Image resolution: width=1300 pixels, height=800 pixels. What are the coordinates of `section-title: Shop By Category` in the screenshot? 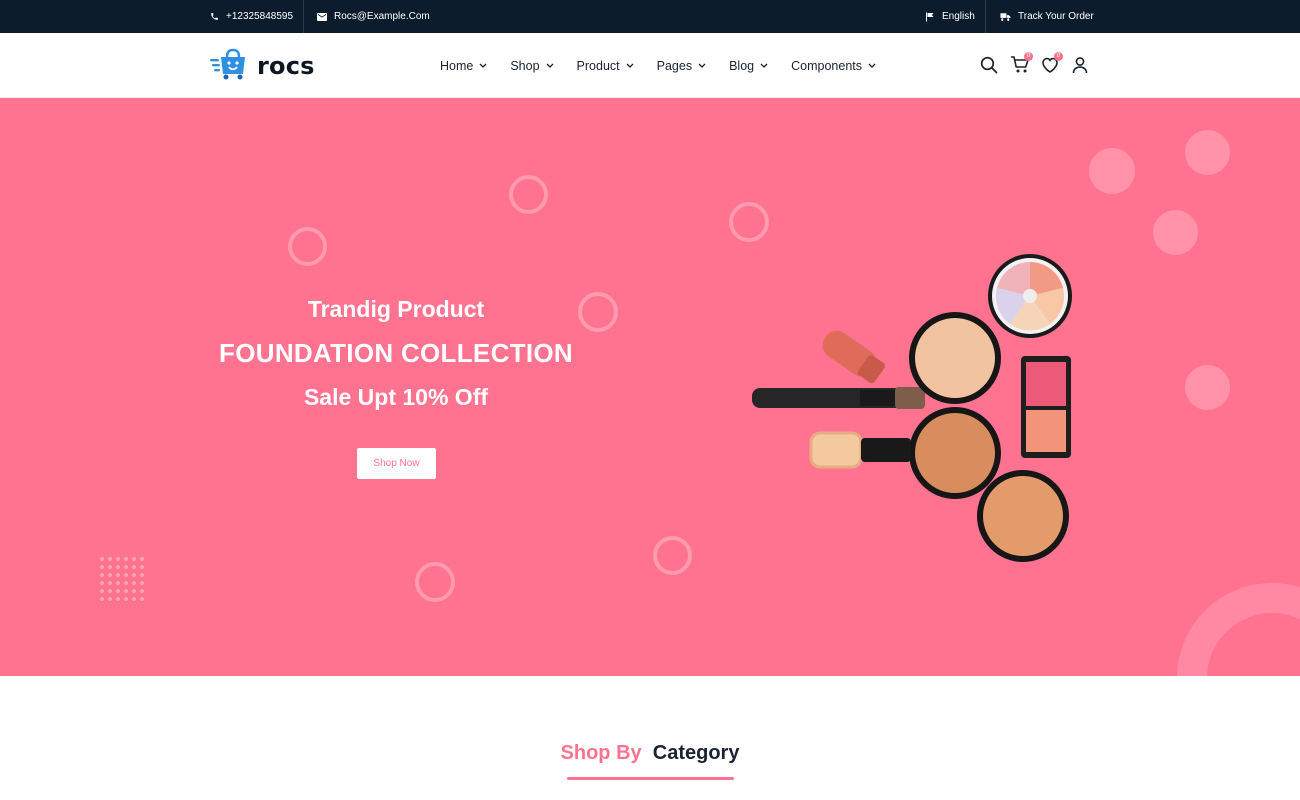 It's located at (650, 753).